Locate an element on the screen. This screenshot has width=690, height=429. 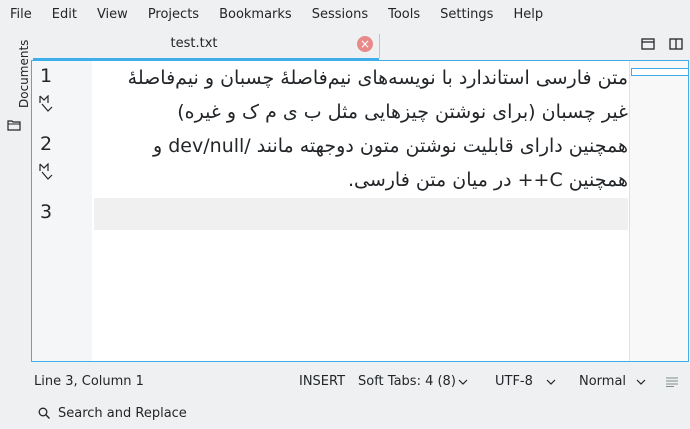
search-and-replace-button: Search and Replace is located at coordinates (345, 414).